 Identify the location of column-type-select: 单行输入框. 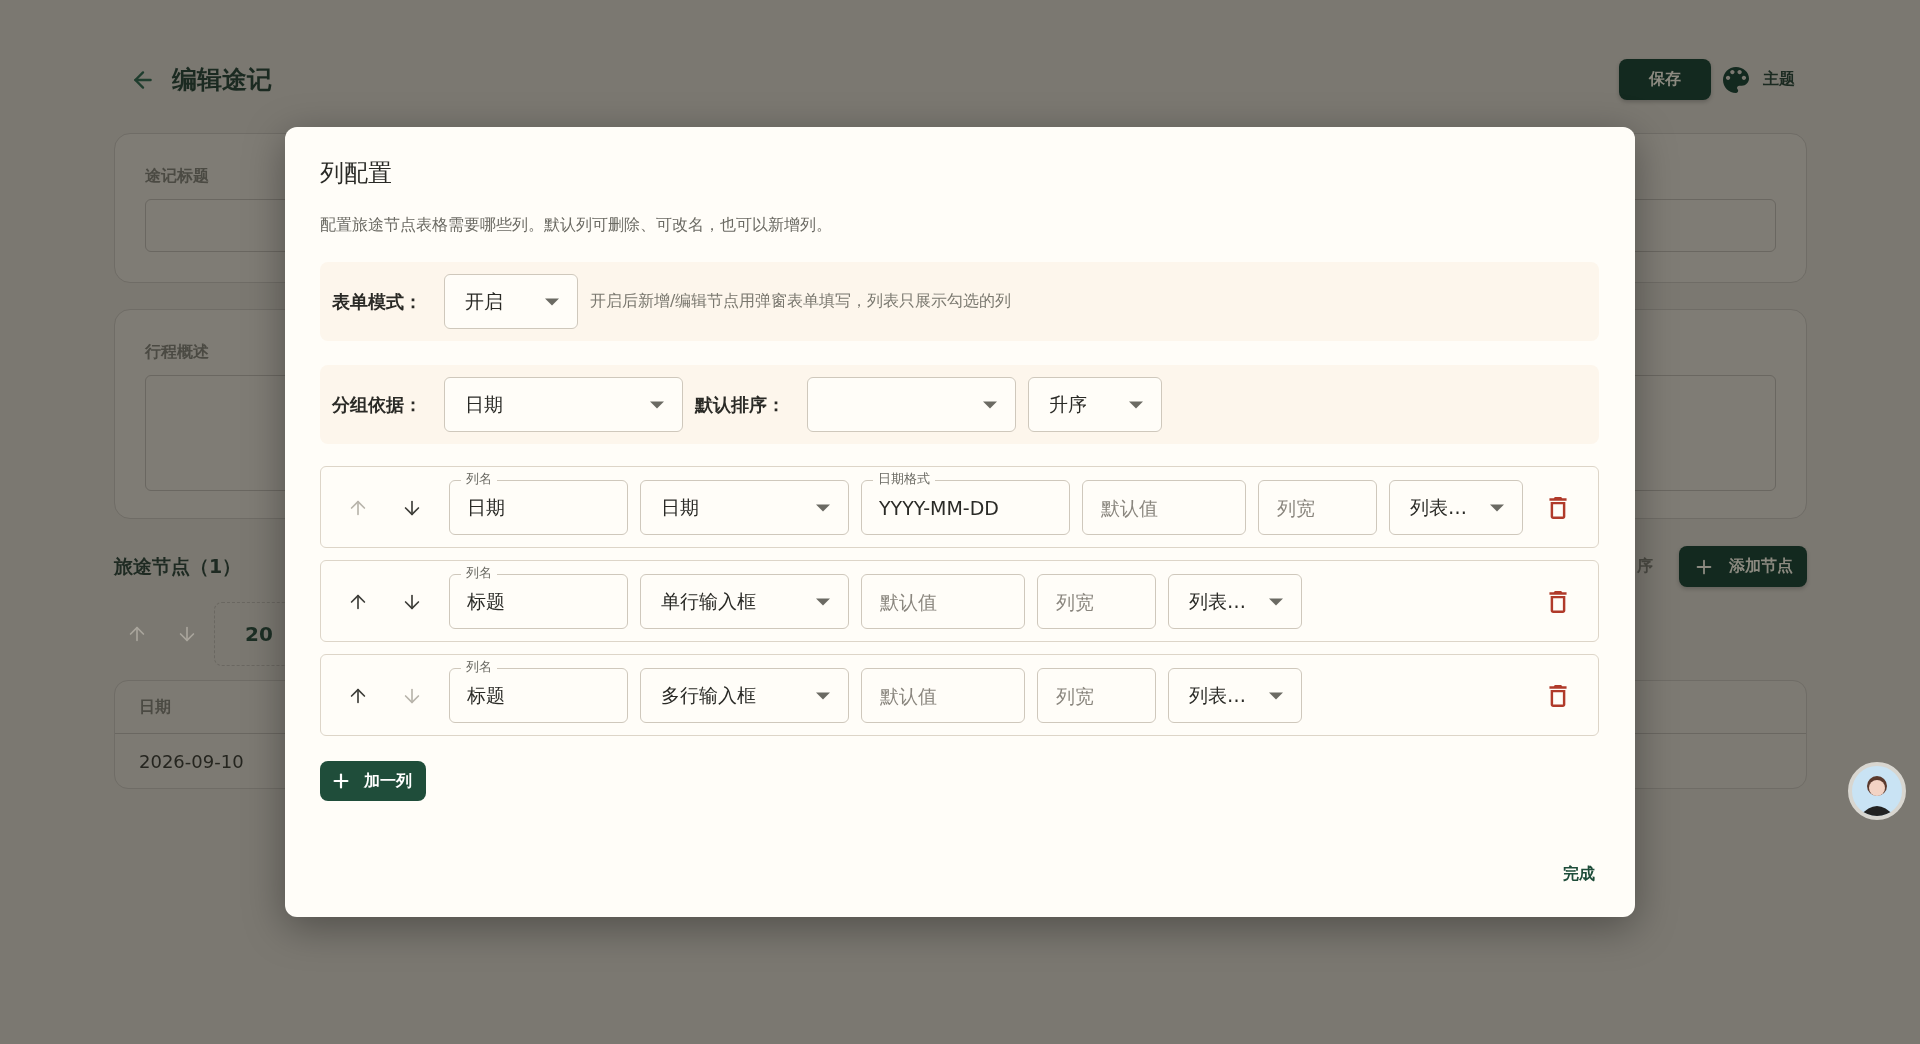
(744, 601).